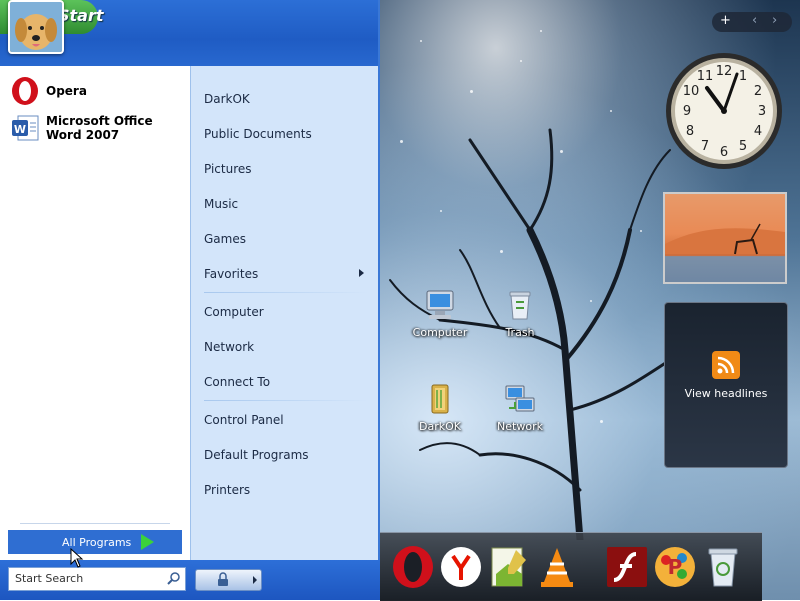 This screenshot has width=800, height=601. Describe the element at coordinates (231, 274) in the screenshot. I see `place-favorites: Favorites` at that location.